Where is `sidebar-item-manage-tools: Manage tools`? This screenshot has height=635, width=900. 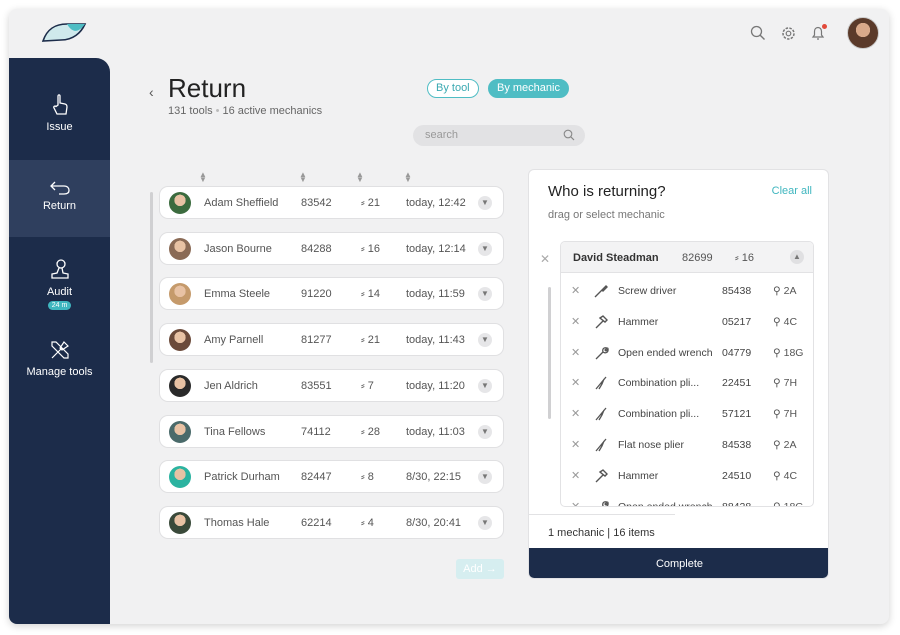
sidebar-item-manage-tools: Manage tools is located at coordinates (59, 368).